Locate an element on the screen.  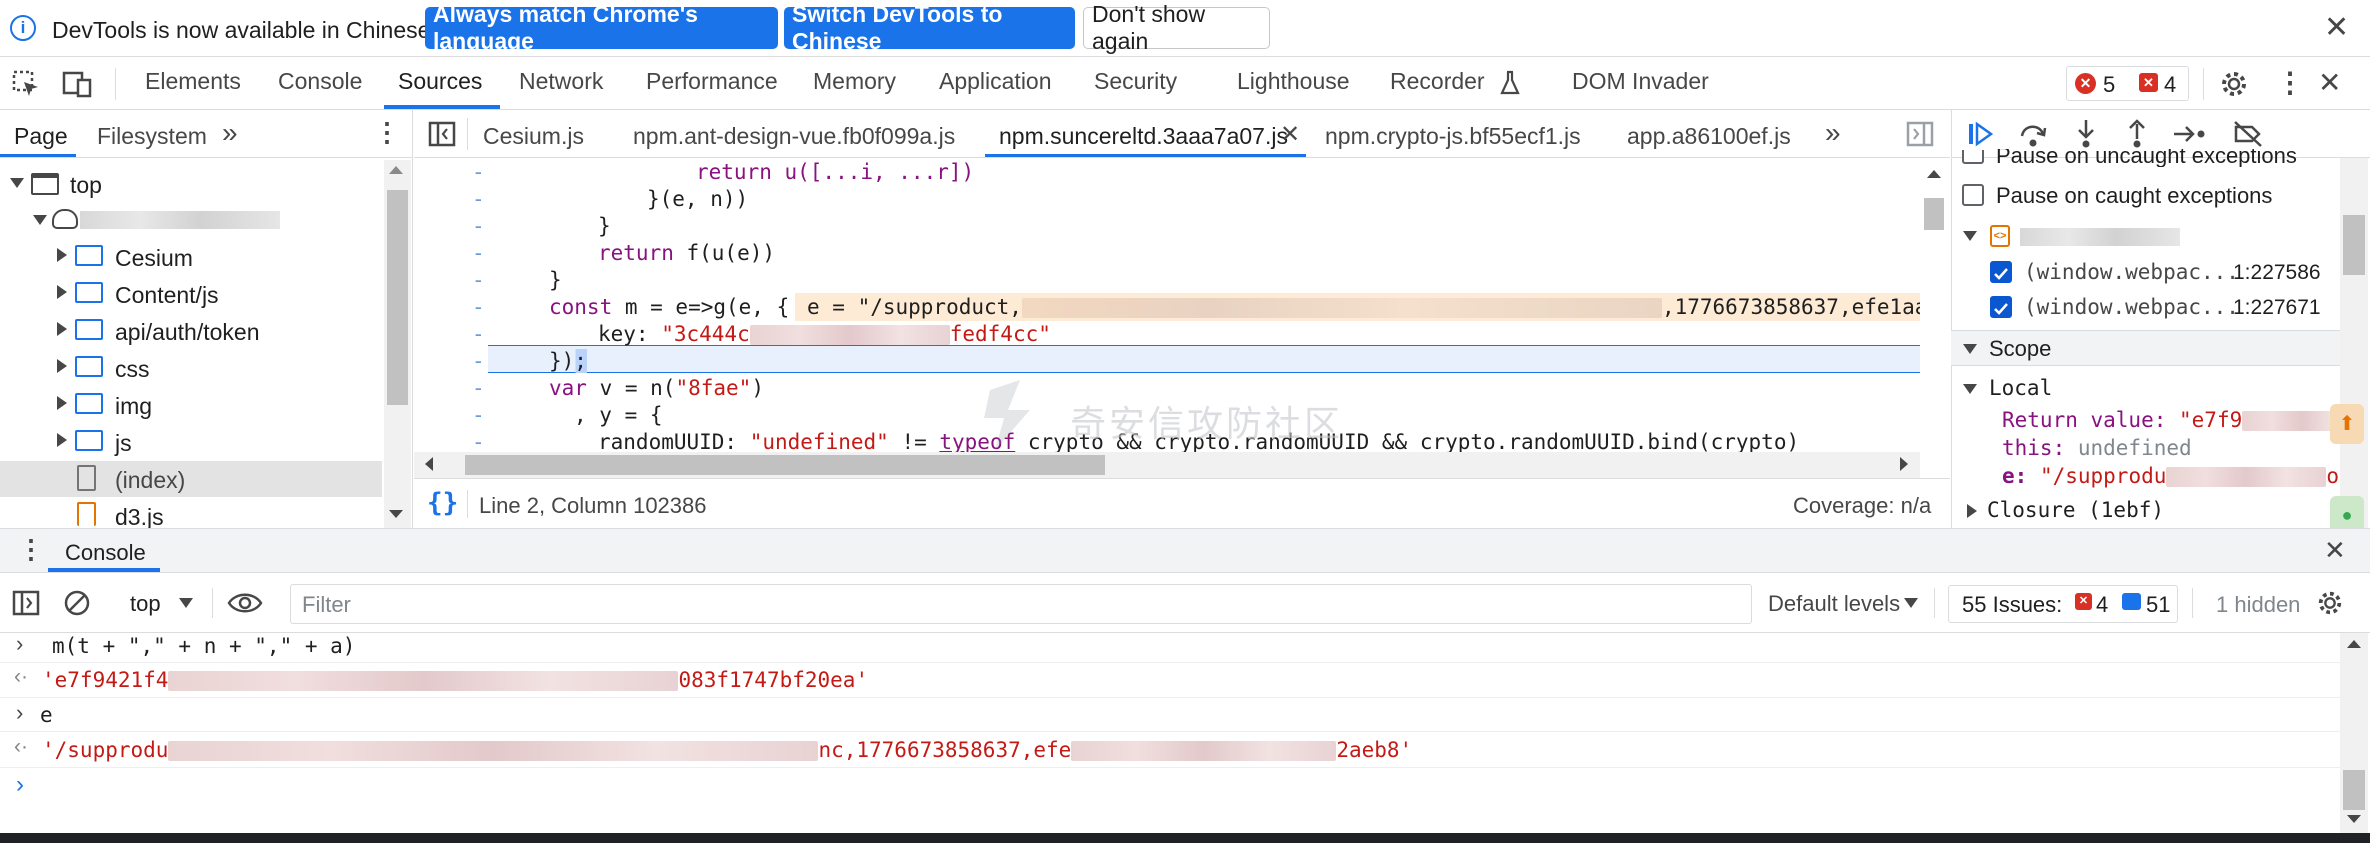
coverage-status: Coverage: n/a is located at coordinates (1862, 506).